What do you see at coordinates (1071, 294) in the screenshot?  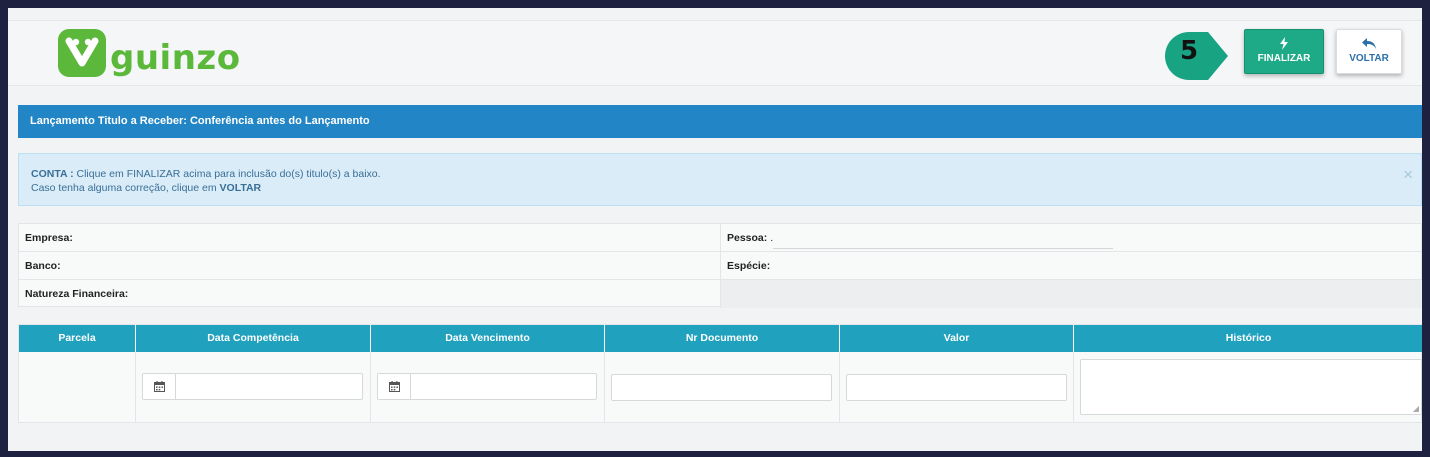 I see `empty-cell` at bounding box center [1071, 294].